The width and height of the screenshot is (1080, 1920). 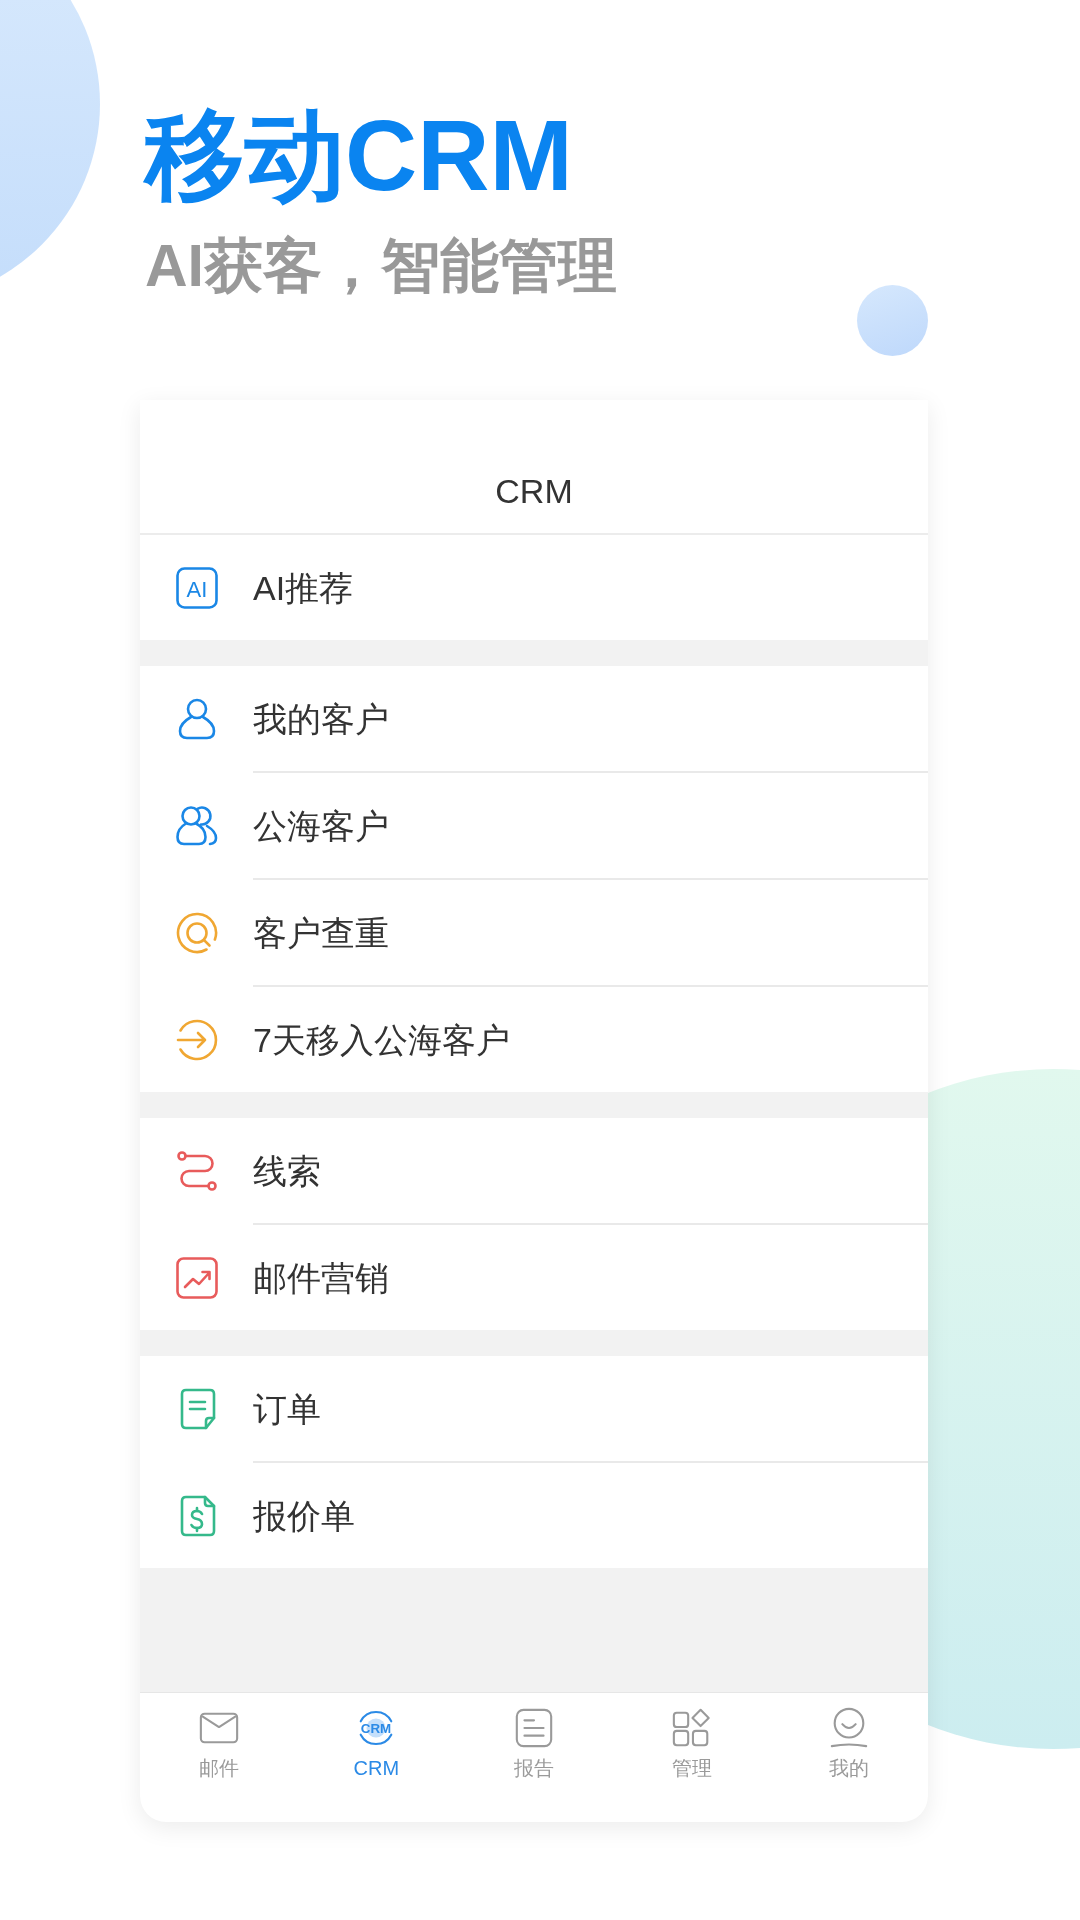 What do you see at coordinates (691, 1728) in the screenshot?
I see `apps-icon` at bounding box center [691, 1728].